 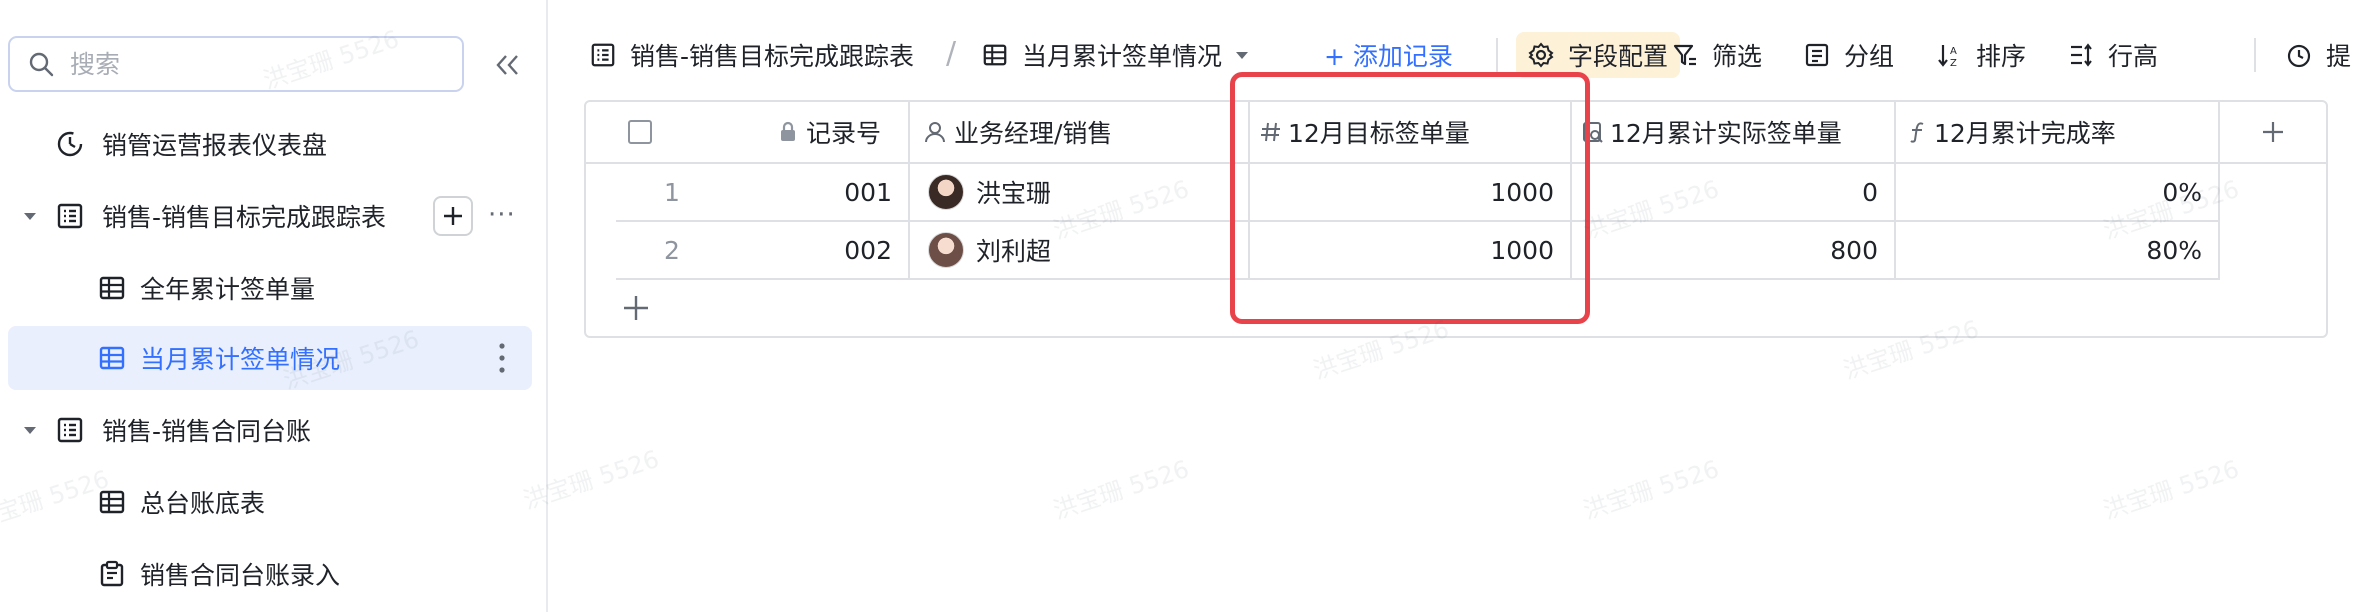 I want to click on sort-button: AZ 排序, so click(x=1981, y=55).